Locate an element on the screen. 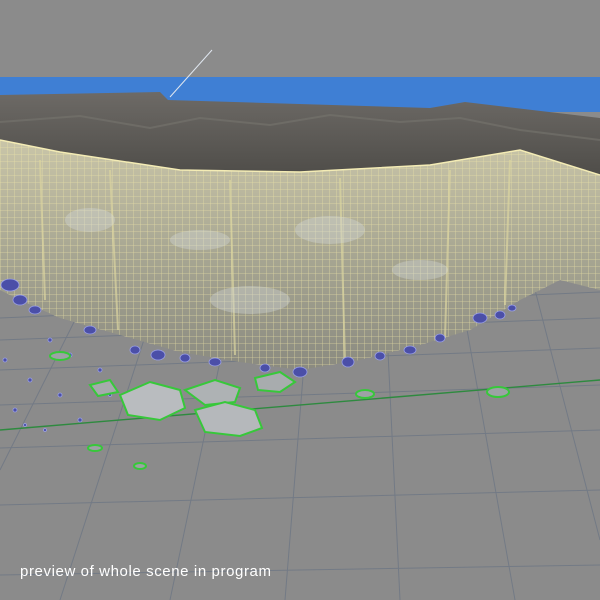 This screenshot has width=600, height=600. ground-axis-line is located at coordinates (300, 405).